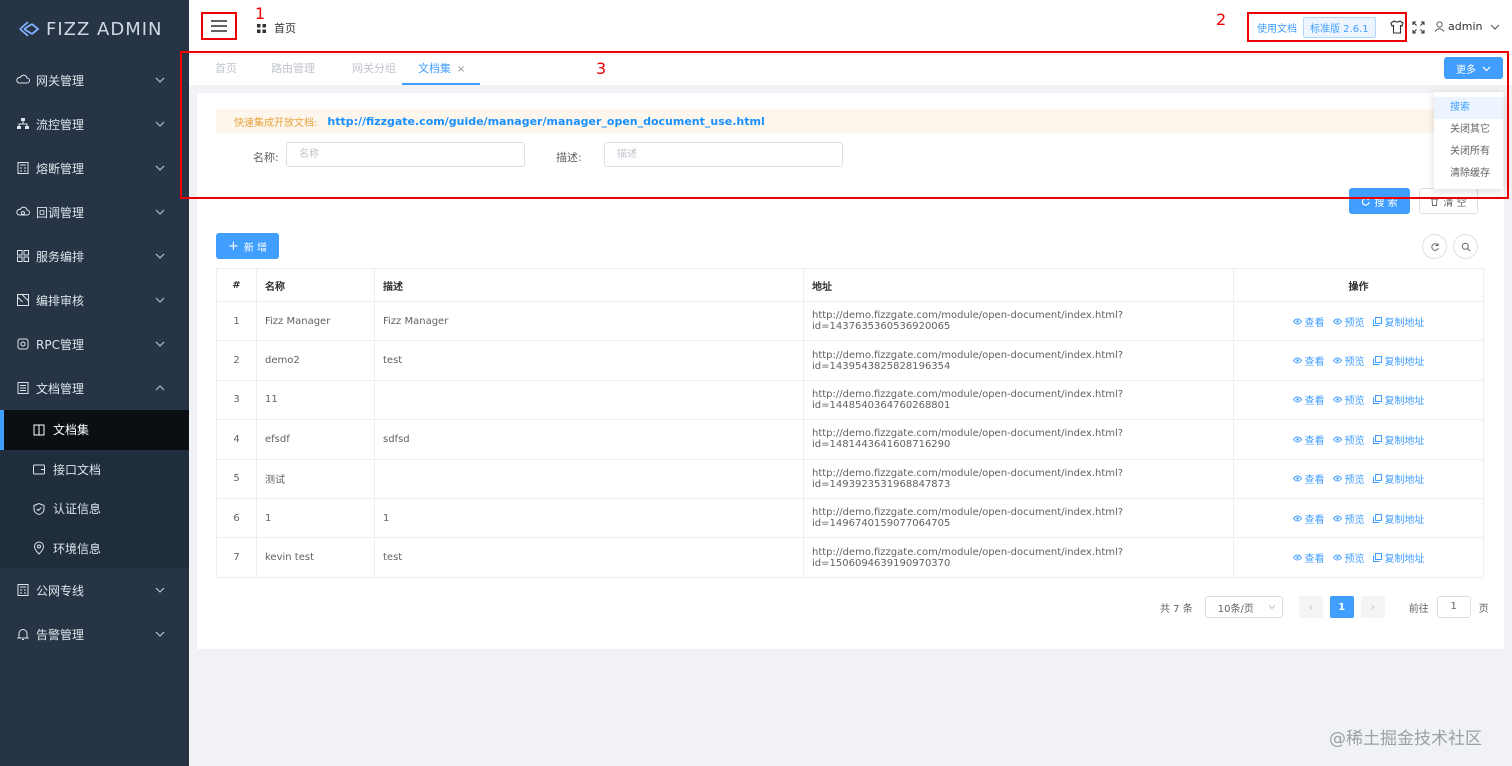 The width and height of the screenshot is (1512, 766). I want to click on sidebar-subitem: 环境信息, so click(94, 548).